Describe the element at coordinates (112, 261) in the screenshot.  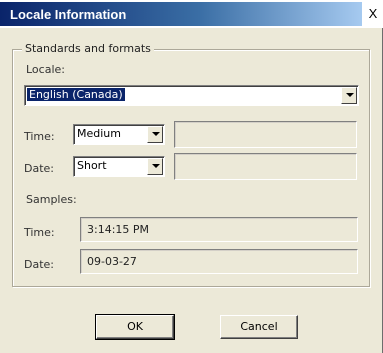
I see `sample-date-value: 09-03-27` at that location.